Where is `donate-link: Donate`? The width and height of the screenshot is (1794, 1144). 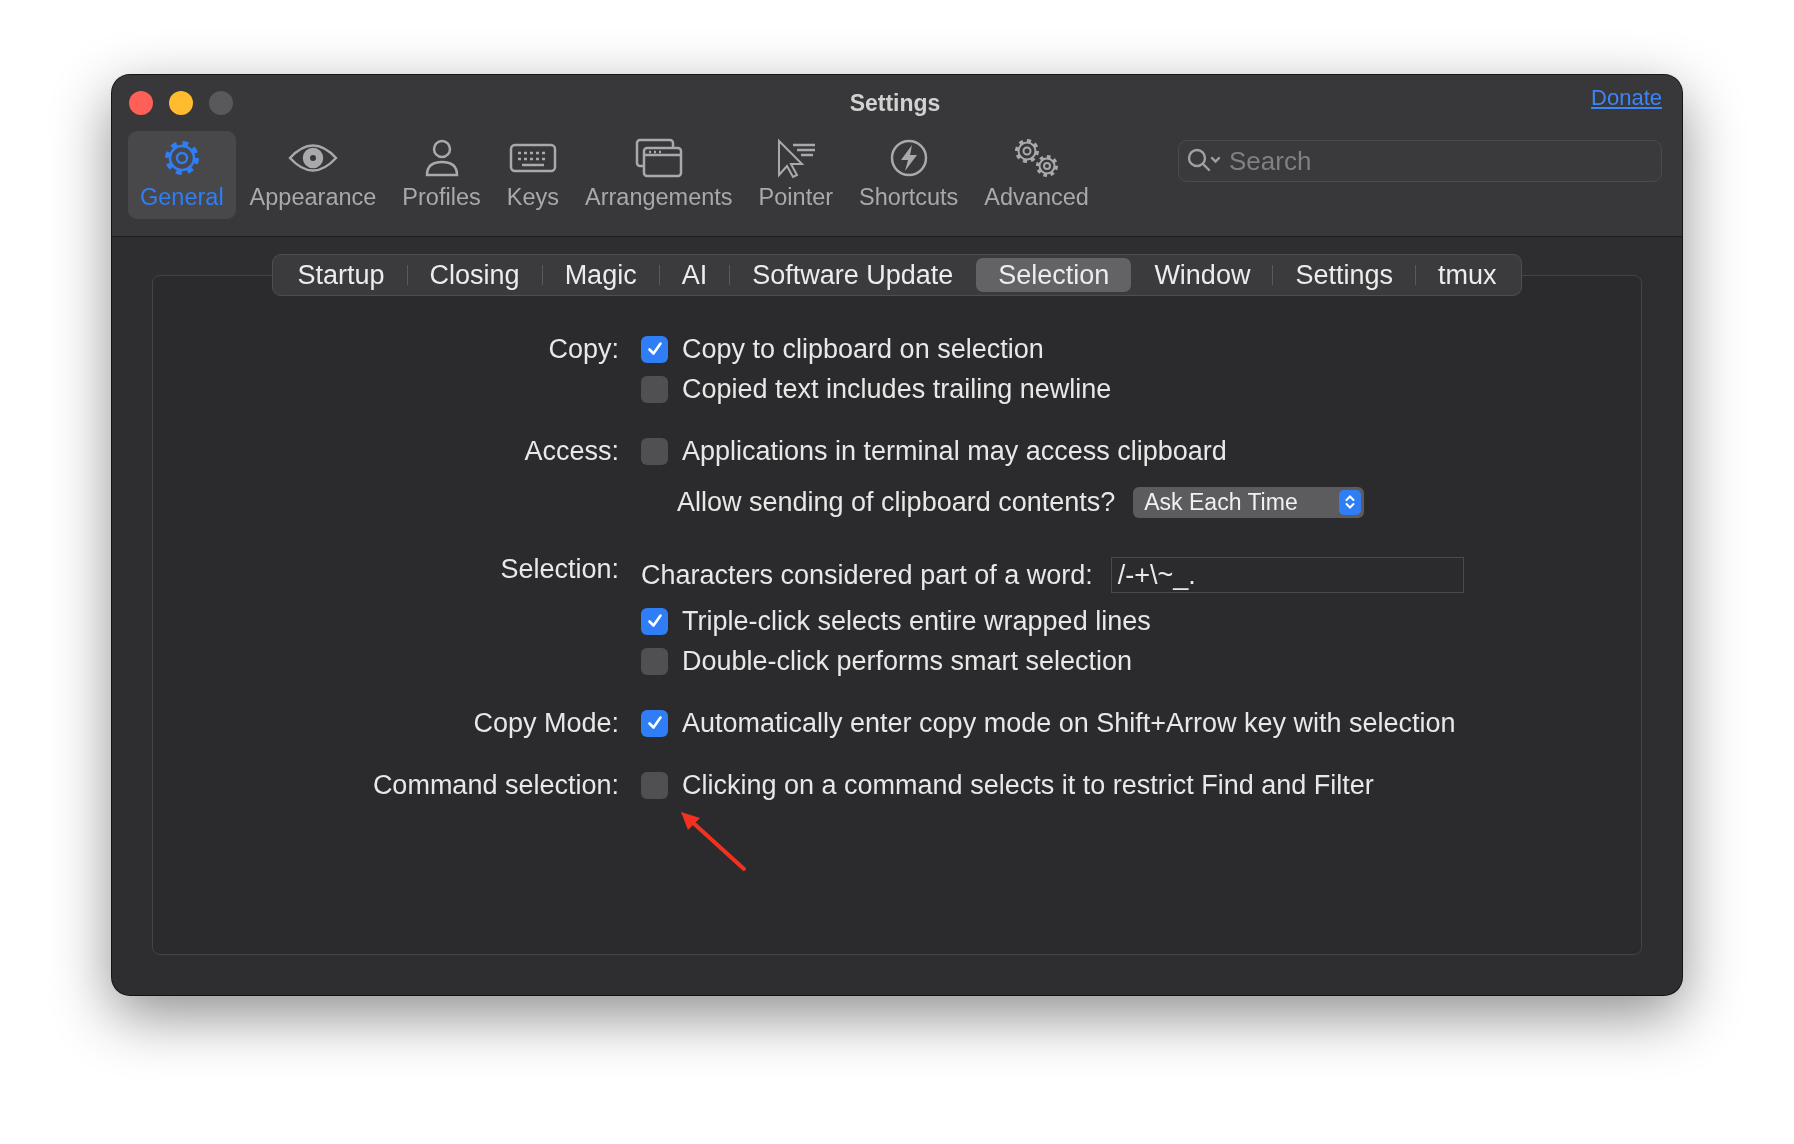 donate-link: Donate is located at coordinates (1626, 98).